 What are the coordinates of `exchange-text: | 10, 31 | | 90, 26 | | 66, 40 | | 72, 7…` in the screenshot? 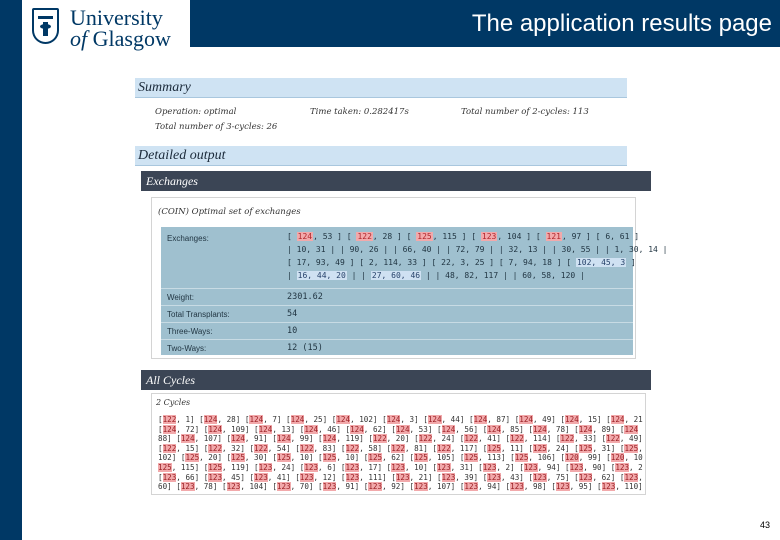 It's located at (477, 249).